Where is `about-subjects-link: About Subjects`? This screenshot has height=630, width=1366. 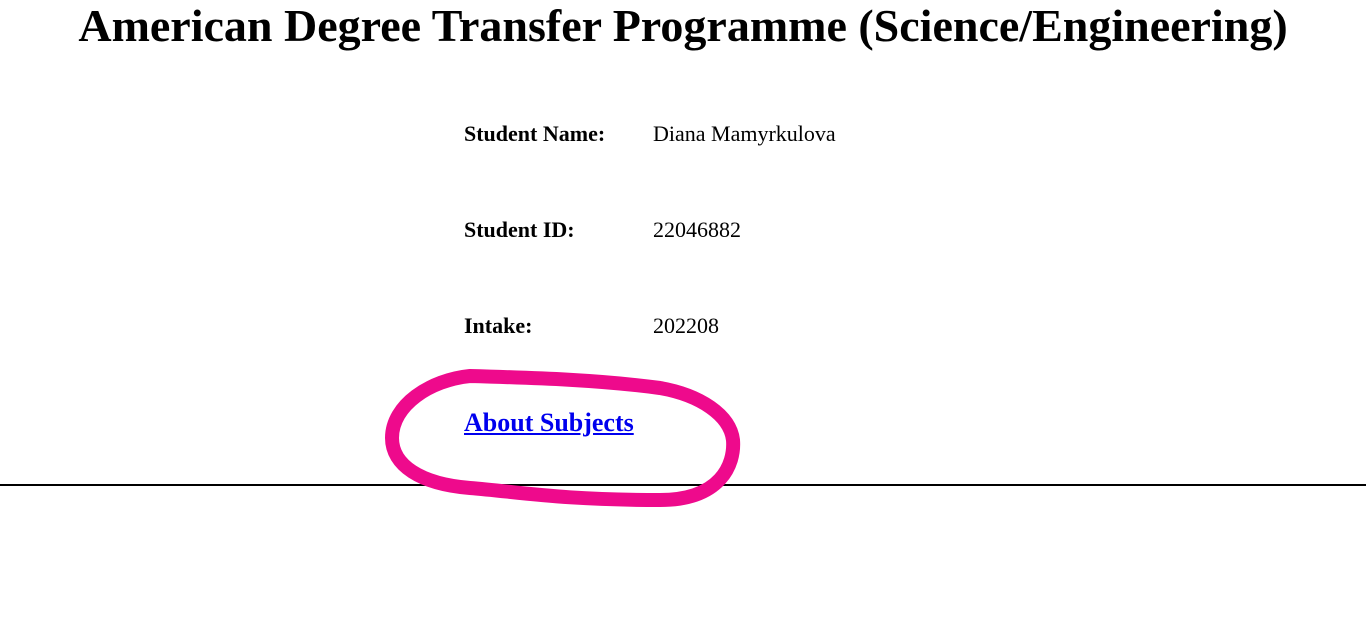
about-subjects-link: About Subjects is located at coordinates (549, 423).